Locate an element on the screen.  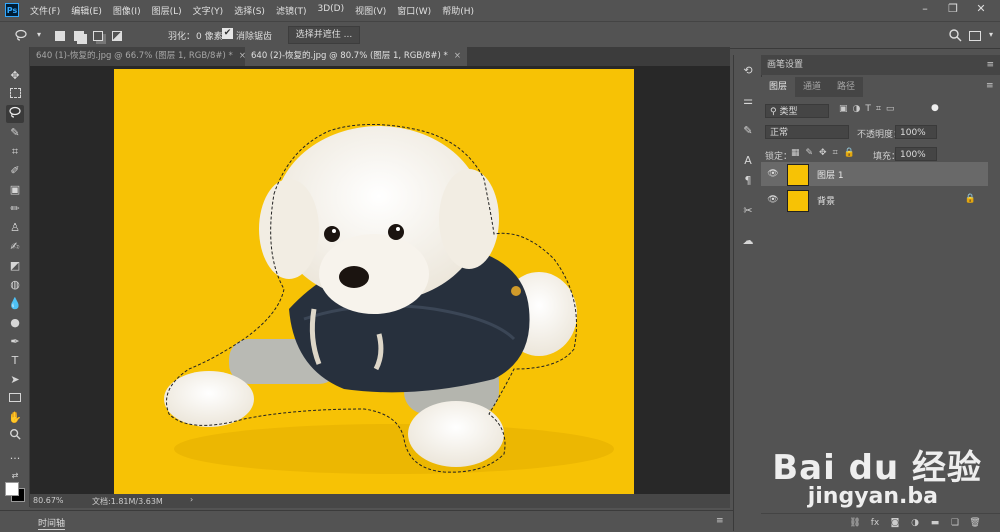
panel-icon-strip: ⟲ ⚌ ✎ A ¶ ✂ ☁ is located at coordinates (747, 293).